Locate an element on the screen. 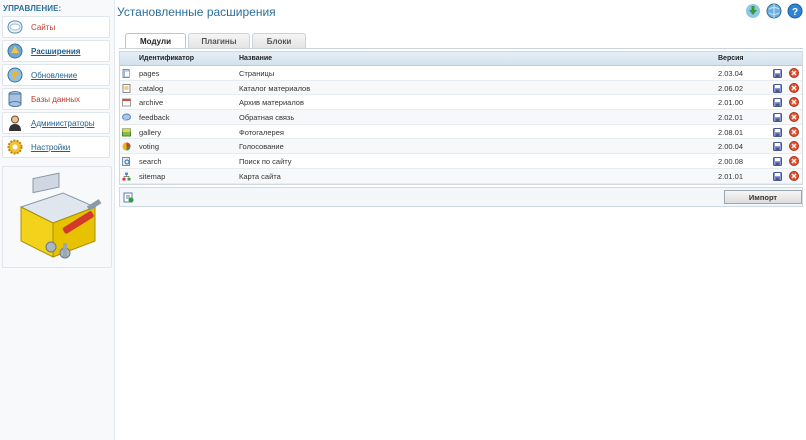  sidebar-item-administrators: Администраторы is located at coordinates (56, 123).